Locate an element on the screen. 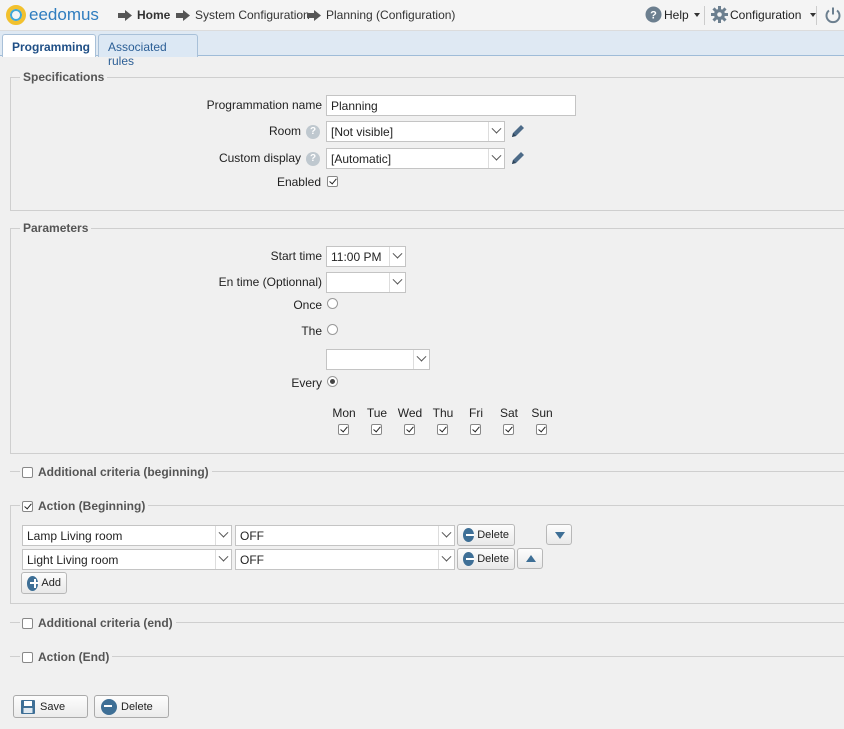 The height and width of the screenshot is (729, 844). day-label-thu: Thu is located at coordinates (443, 413).